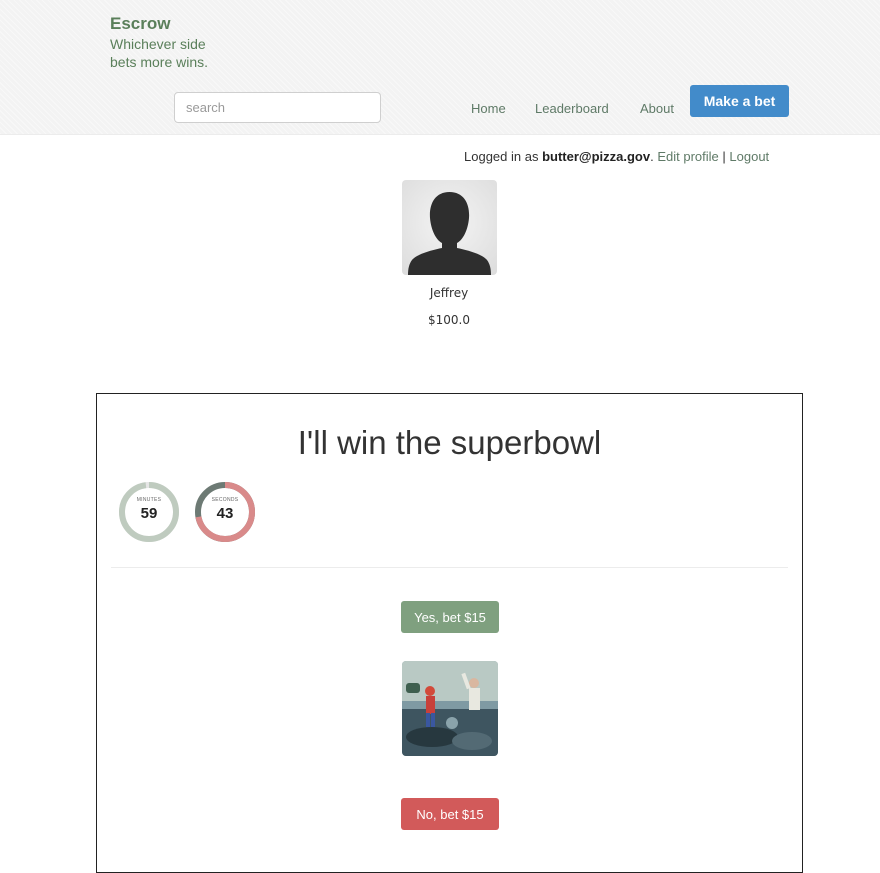 The height and width of the screenshot is (873, 880). I want to click on seconds-timer: SECONDS 43, so click(225, 512).